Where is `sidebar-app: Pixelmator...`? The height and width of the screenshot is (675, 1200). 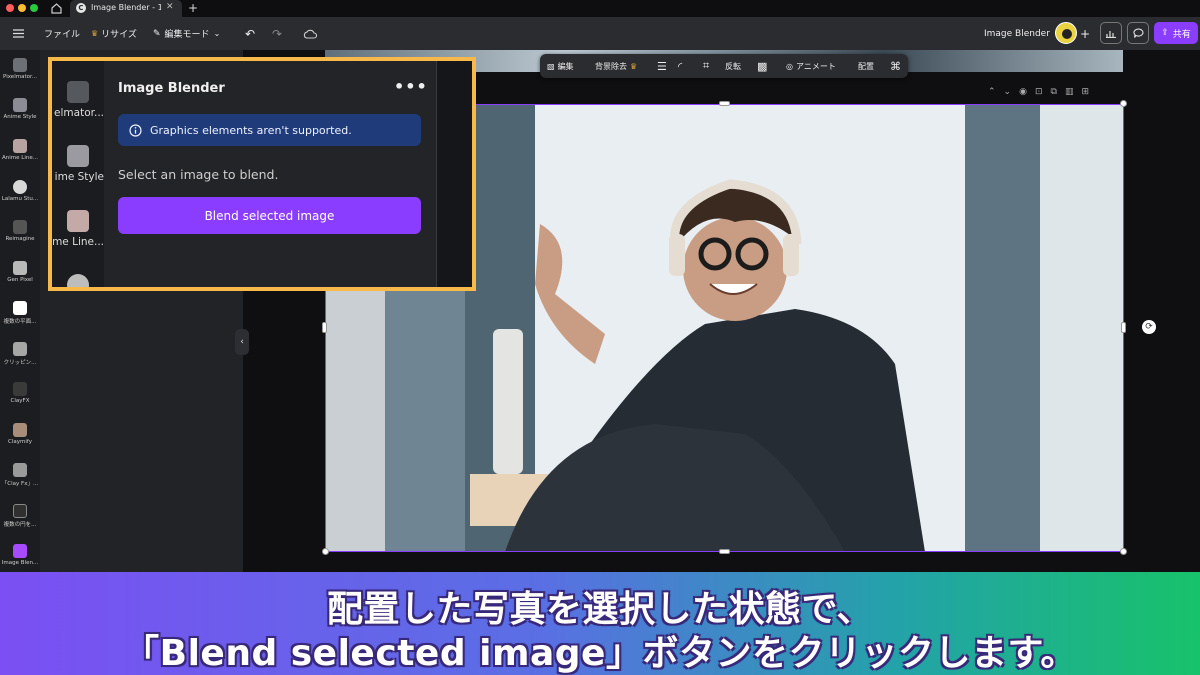 sidebar-app: Pixelmator... is located at coordinates (20, 69).